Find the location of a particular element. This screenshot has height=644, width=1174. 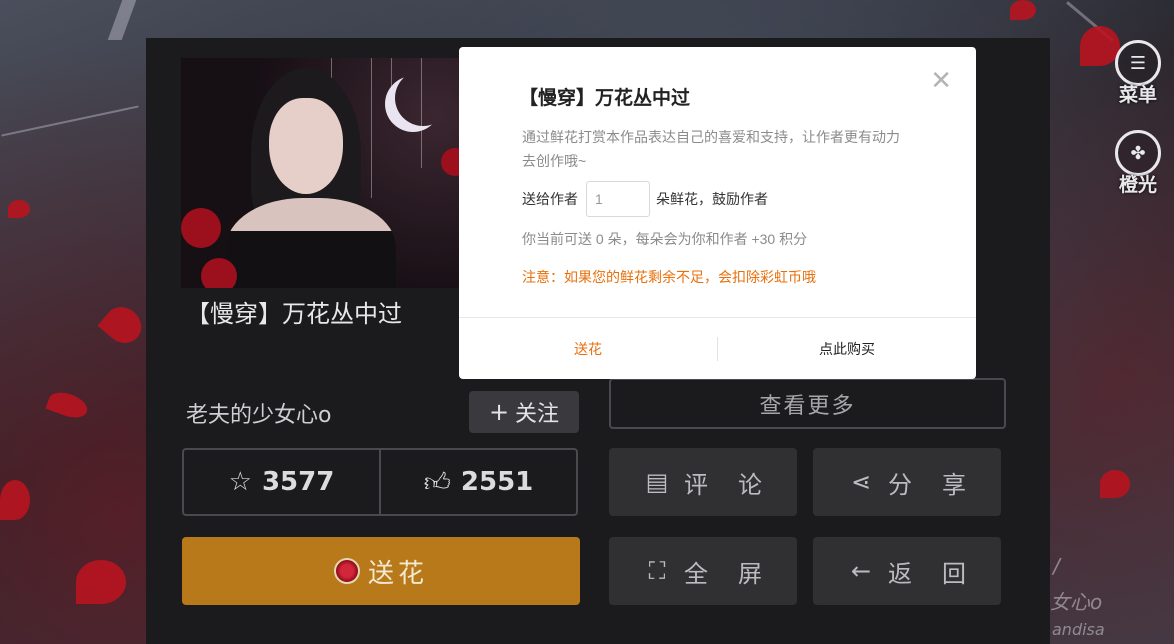

comment-button: ▤ 评论 is located at coordinates (703, 482).